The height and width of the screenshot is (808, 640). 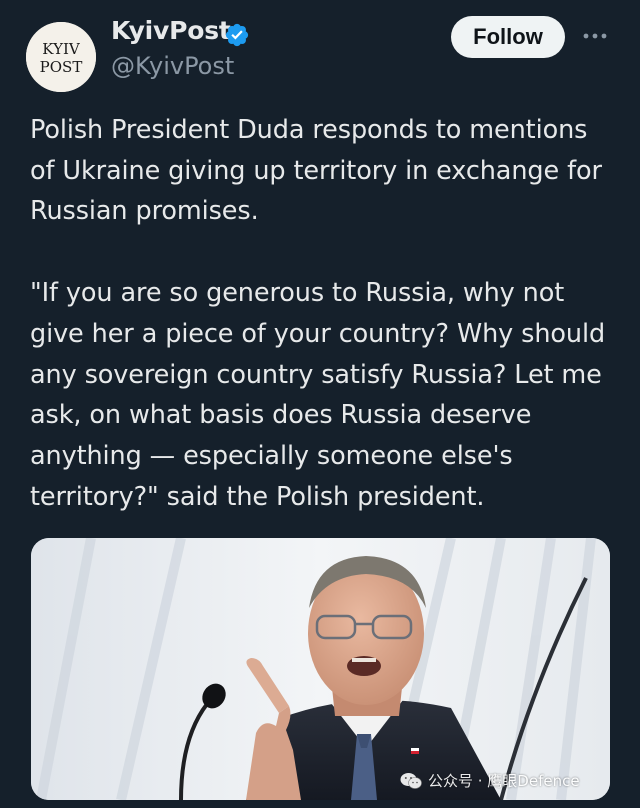 I want to click on account-handle: @KyivPost, so click(x=172, y=66).